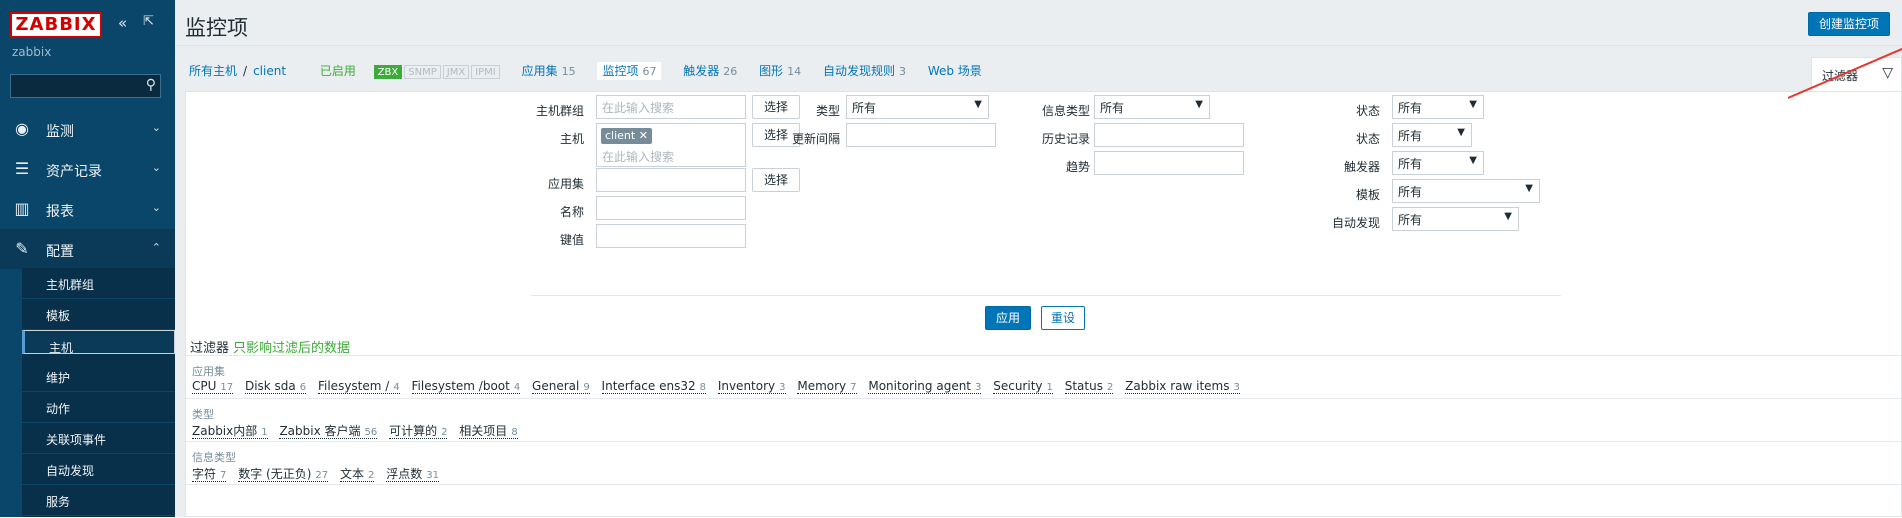 The height and width of the screenshot is (518, 1902). Describe the element at coordinates (1410, 220) in the screenshot. I see `discovery-value: 所有` at that location.